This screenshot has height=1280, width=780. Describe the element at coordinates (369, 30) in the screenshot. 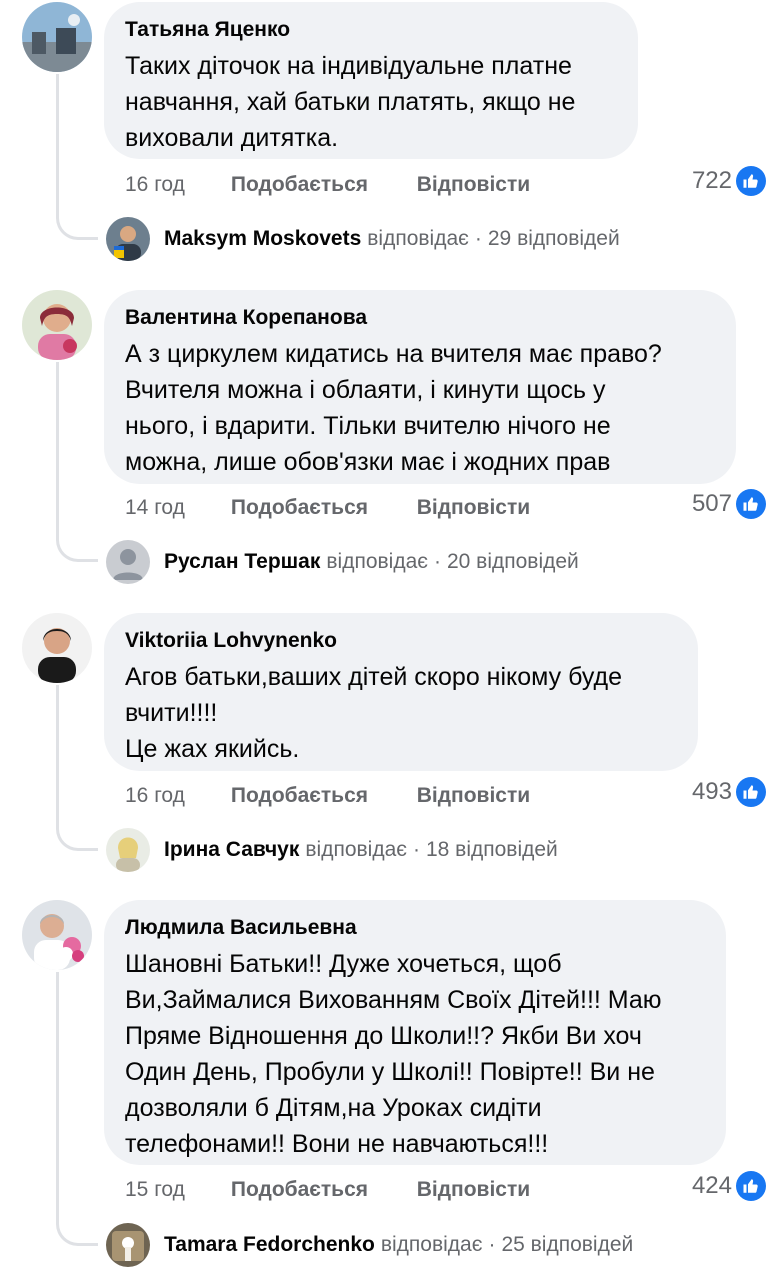

I see `comment-author: Татьяна Яценко` at that location.